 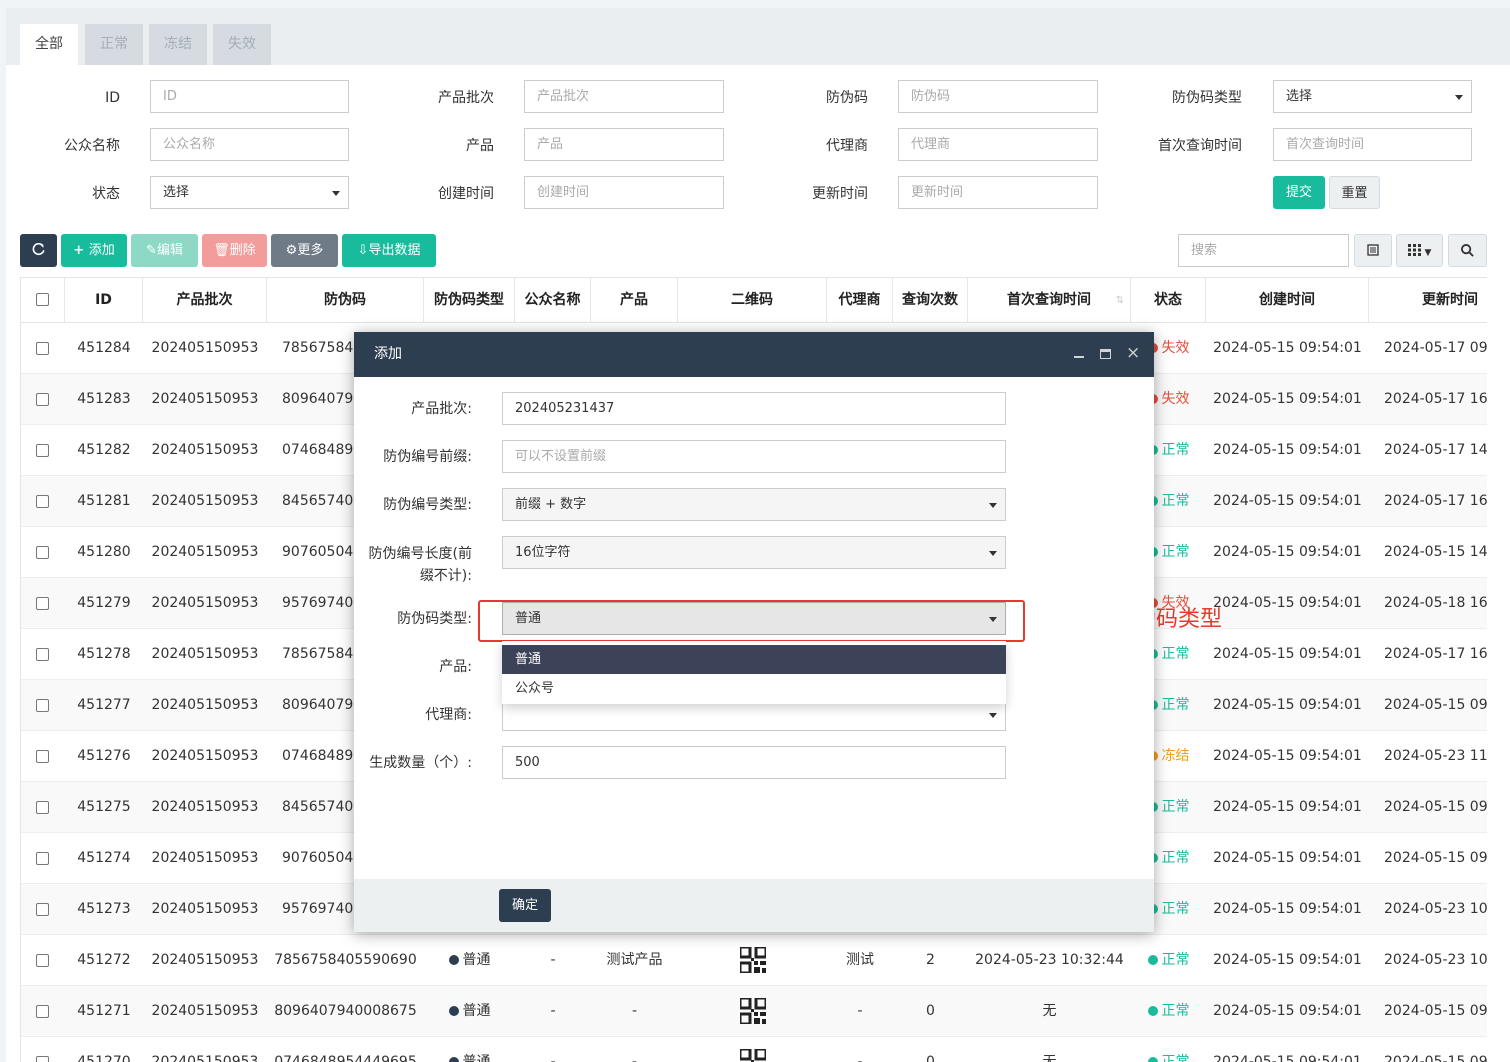 What do you see at coordinates (860, 300) in the screenshot?
I see `header-agent: 代理商` at bounding box center [860, 300].